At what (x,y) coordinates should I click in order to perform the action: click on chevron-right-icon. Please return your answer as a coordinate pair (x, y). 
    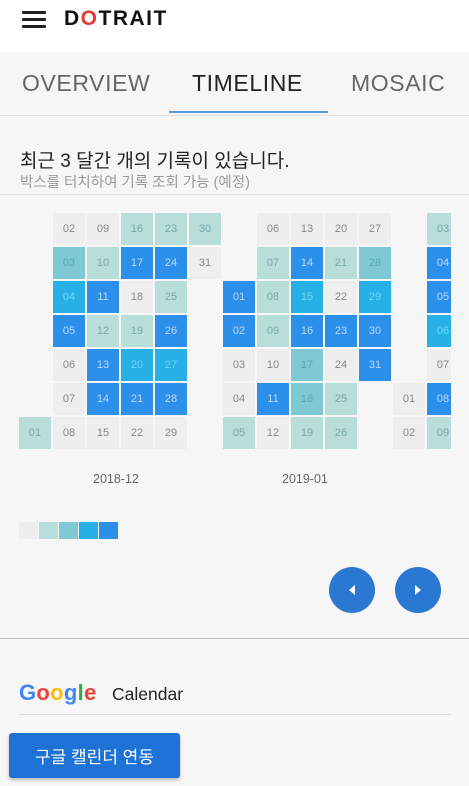
    Looking at the image, I should click on (418, 590).